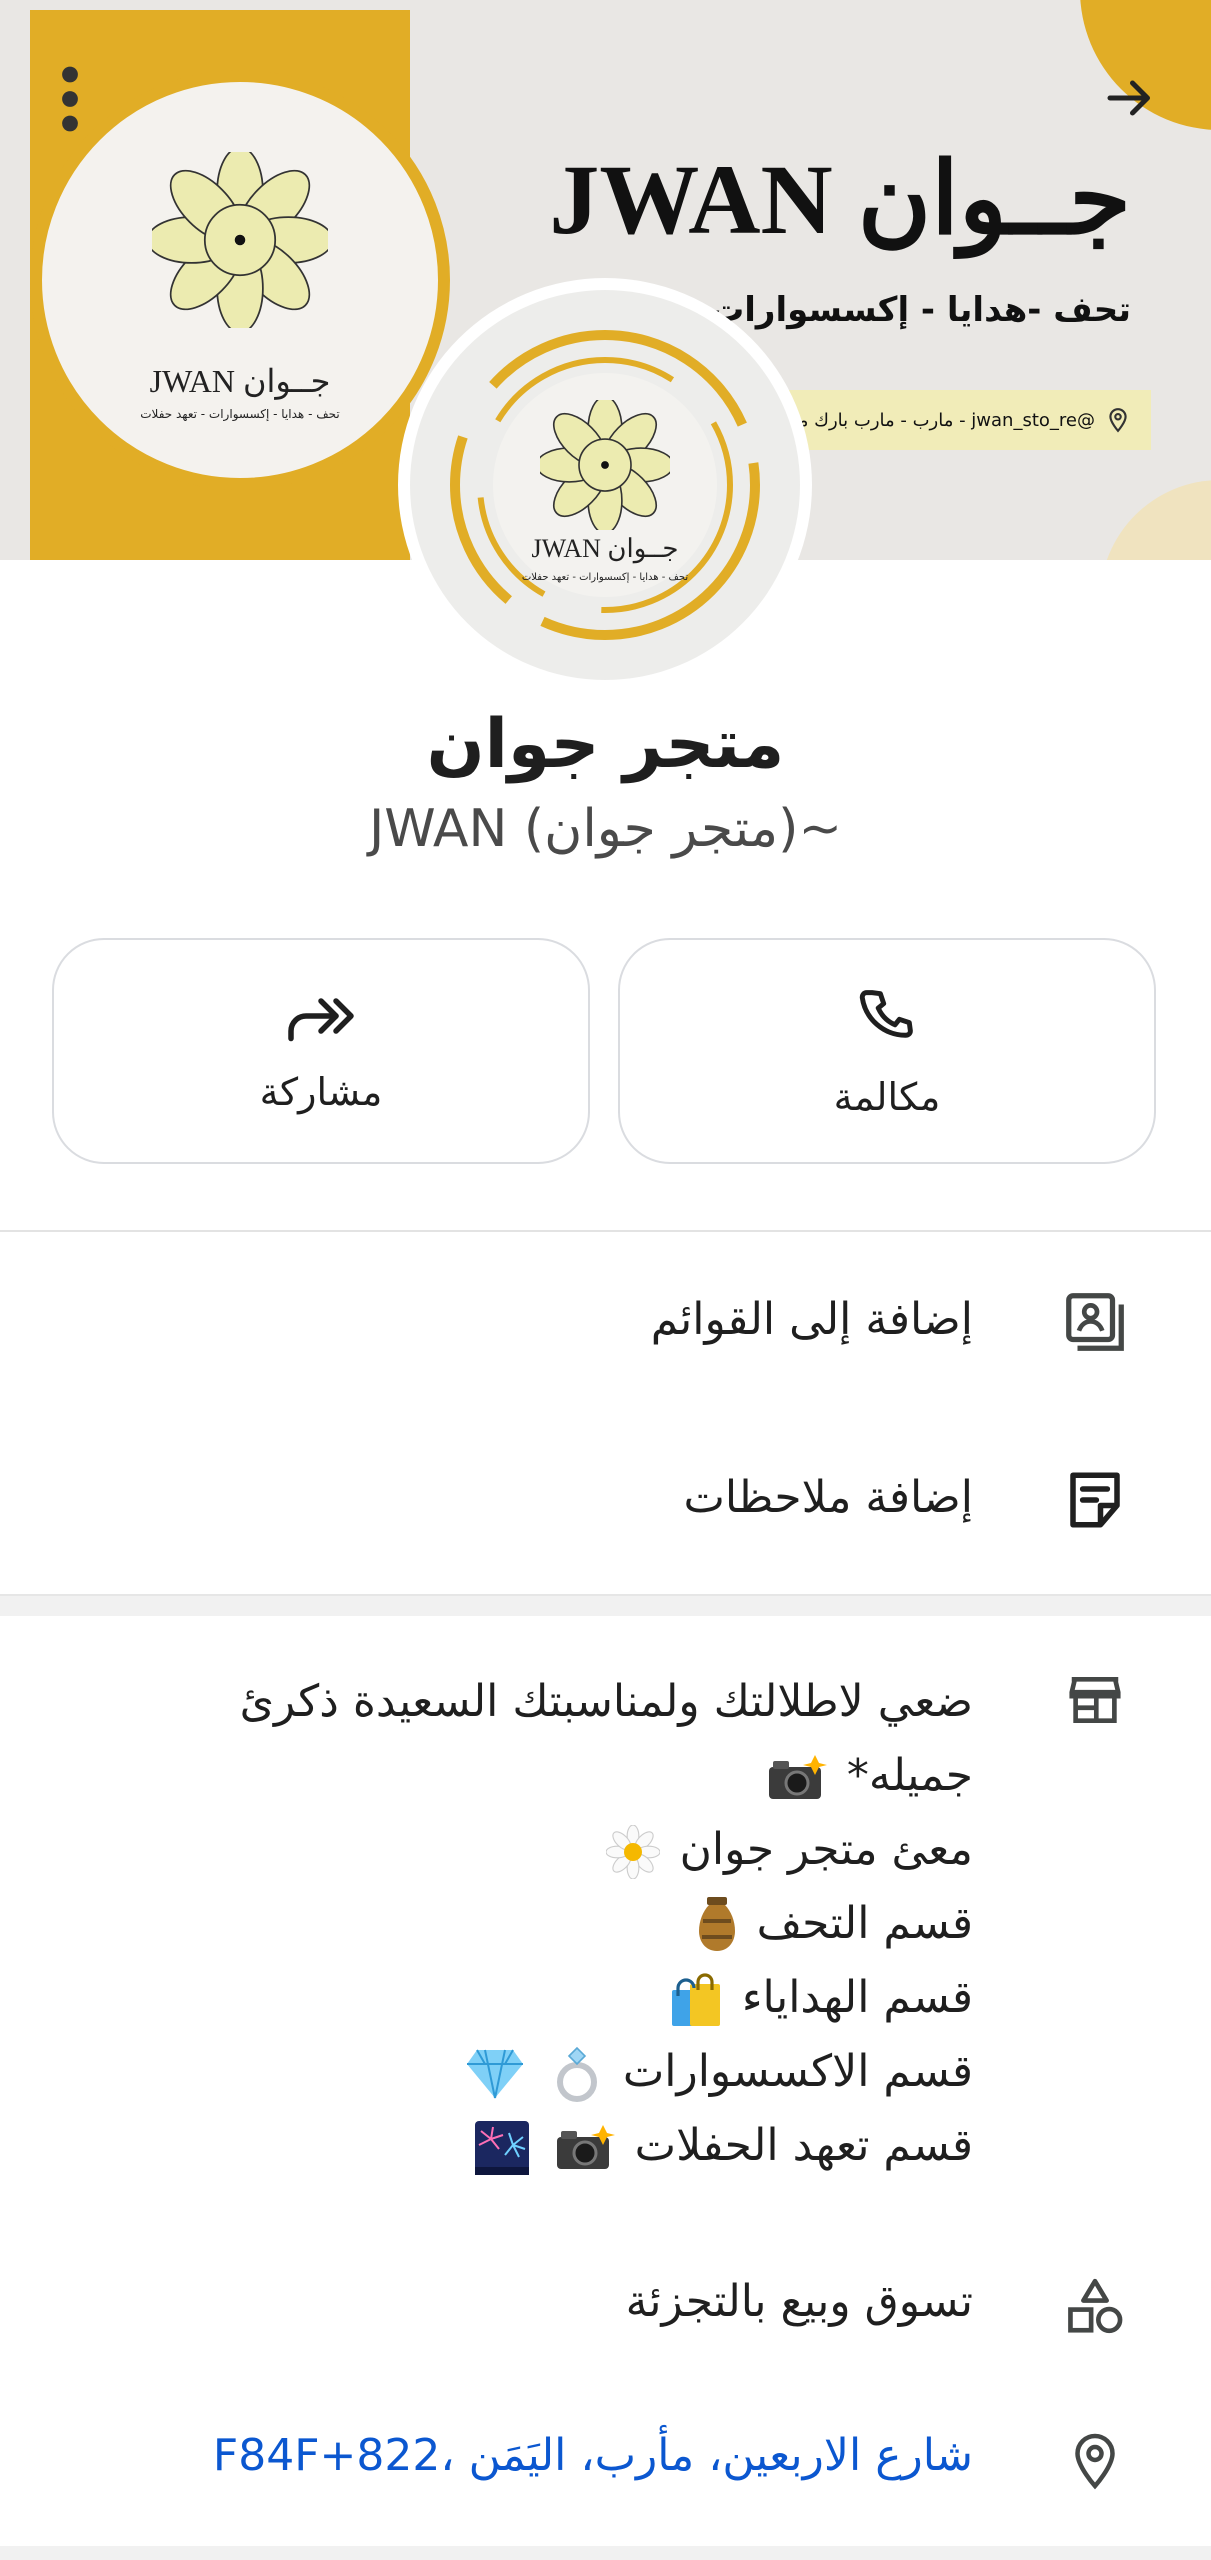 This screenshot has width=1211, height=2560. I want to click on call-button-label: مكالمة, so click(887, 1097).